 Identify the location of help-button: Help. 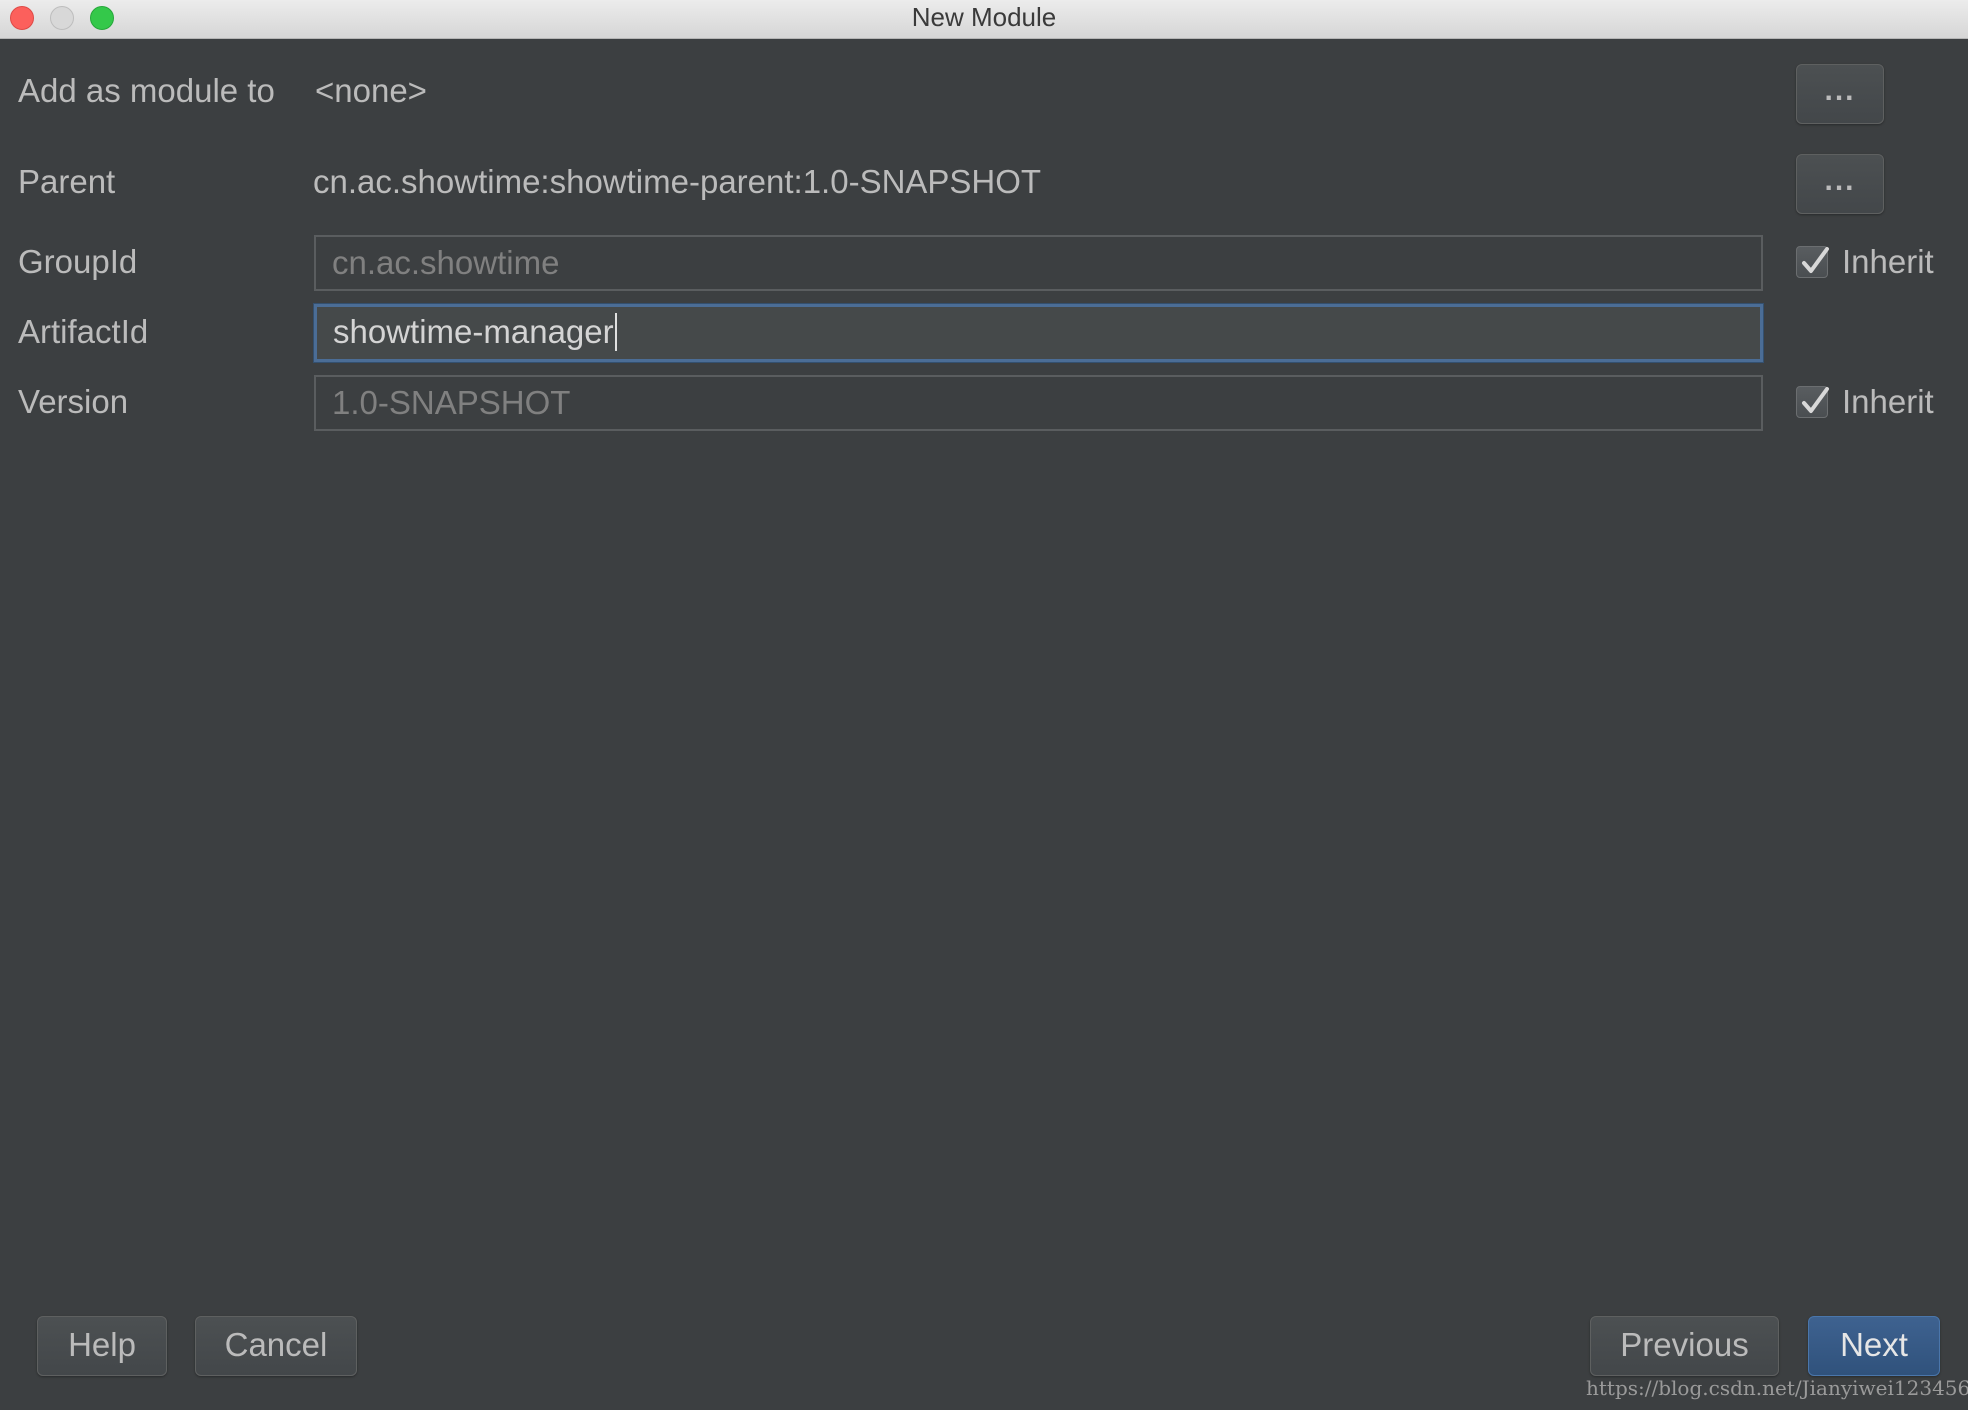
(102, 1346).